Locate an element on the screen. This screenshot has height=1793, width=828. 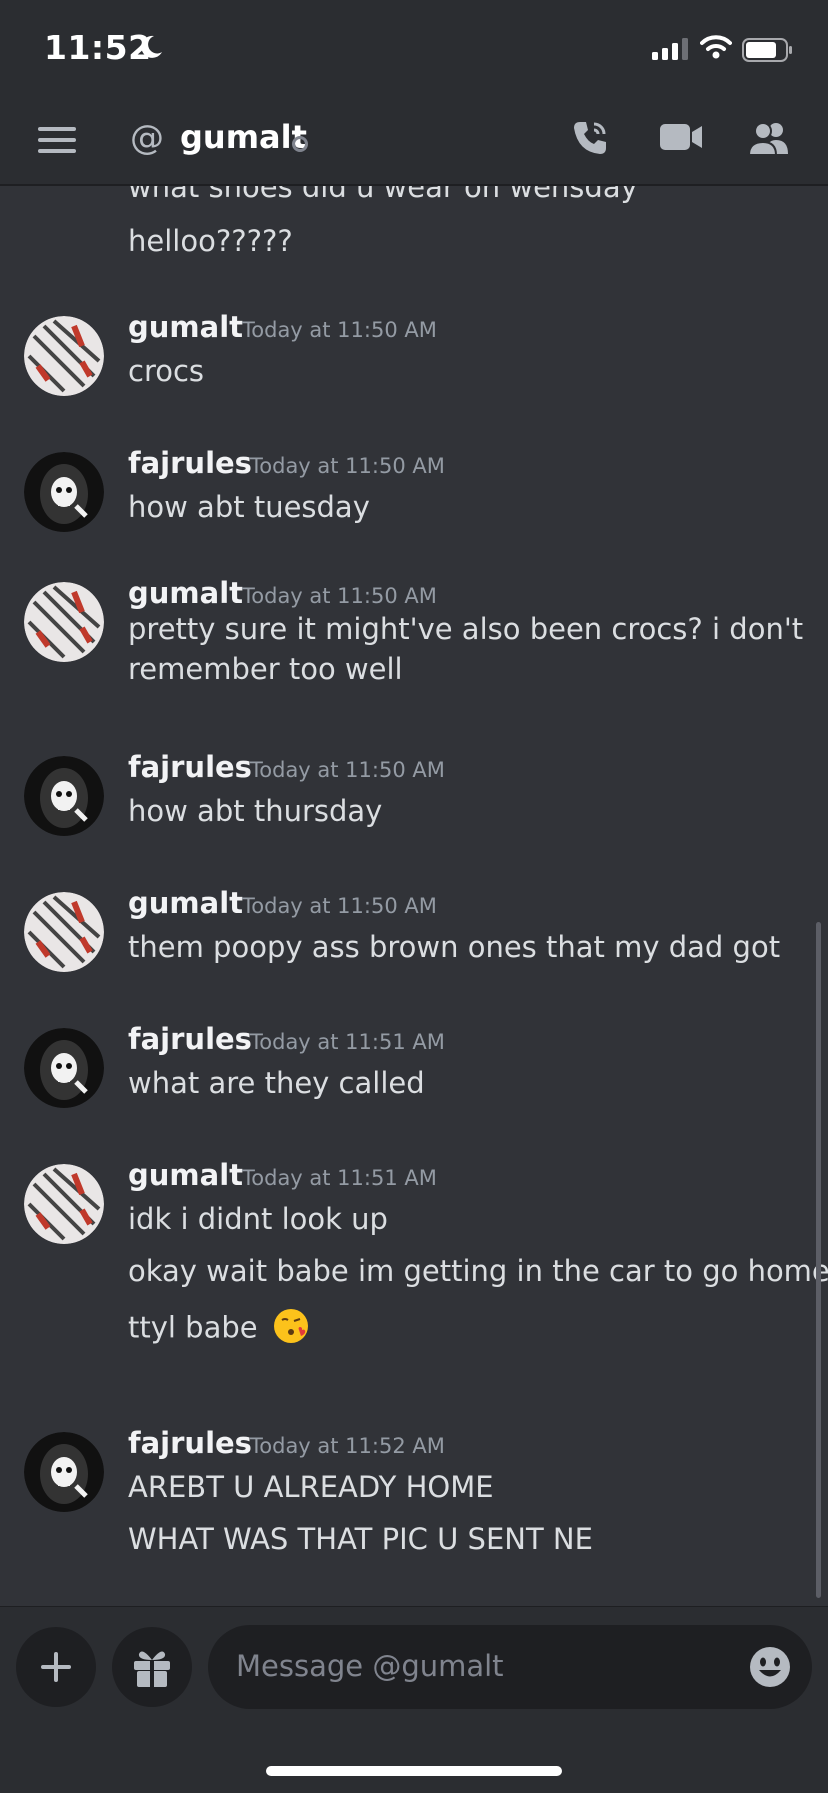
message-text: helloo????? is located at coordinates (210, 241).